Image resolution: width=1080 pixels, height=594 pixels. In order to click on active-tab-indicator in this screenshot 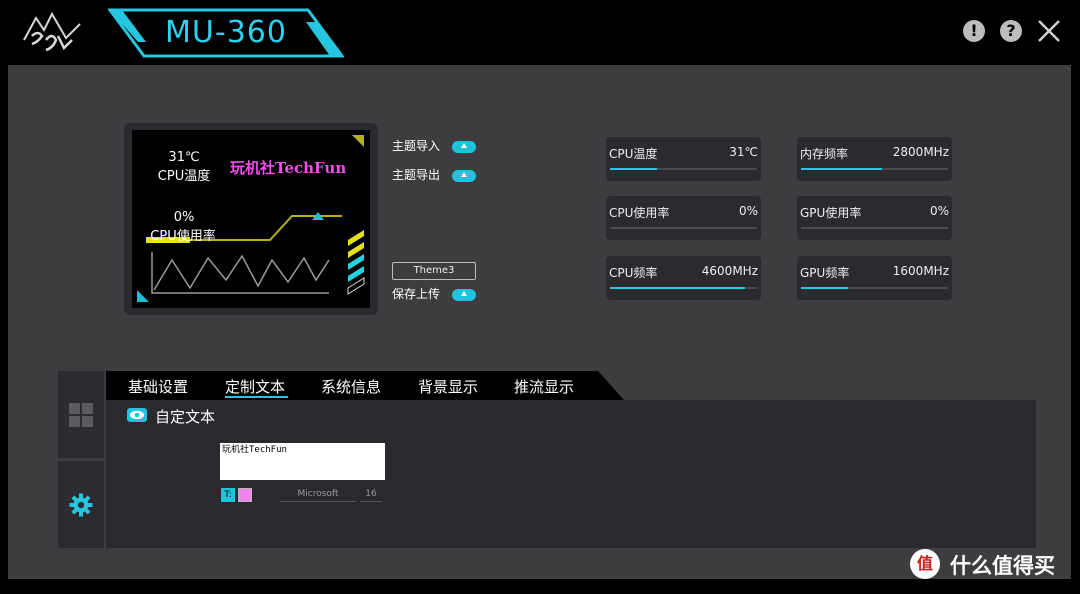, I will do `click(256, 397)`.